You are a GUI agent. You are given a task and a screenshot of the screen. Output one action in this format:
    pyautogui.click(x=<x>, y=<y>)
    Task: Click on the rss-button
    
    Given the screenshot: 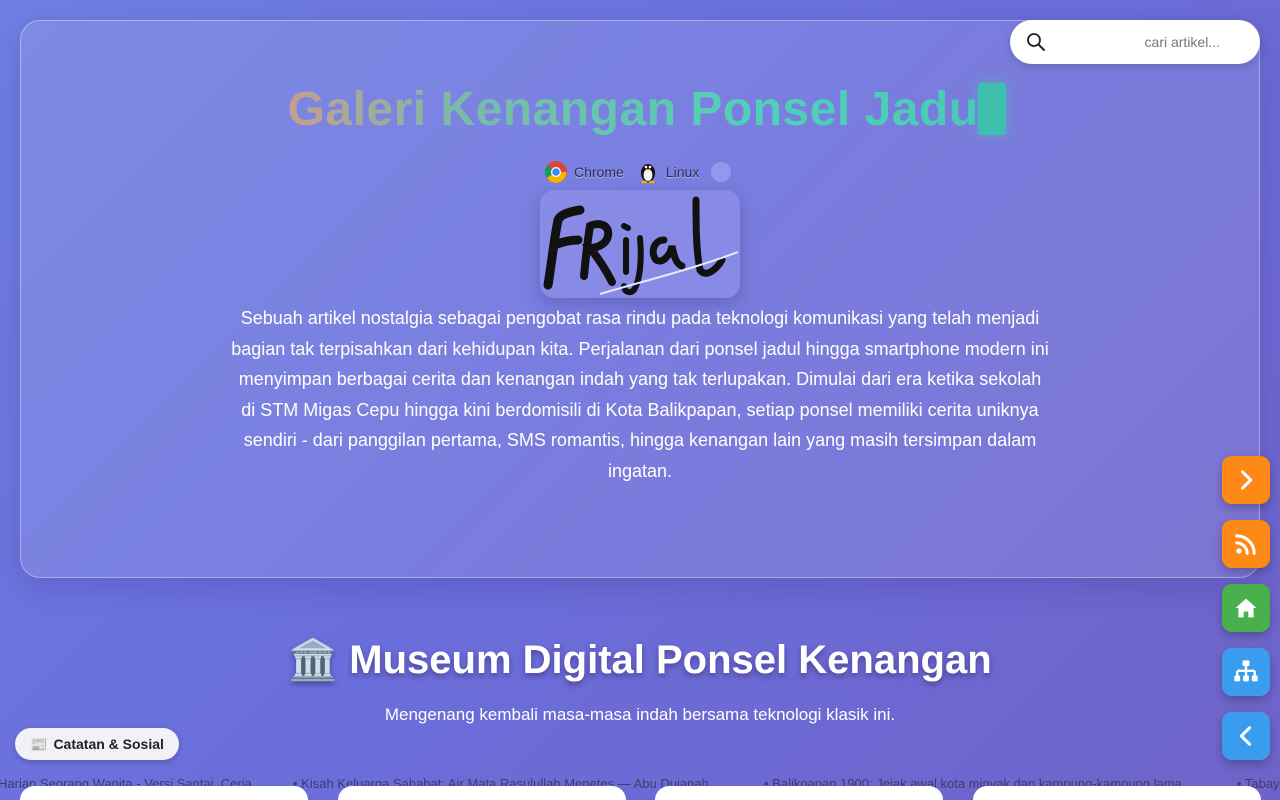 What is the action you would take?
    pyautogui.click(x=1246, y=544)
    